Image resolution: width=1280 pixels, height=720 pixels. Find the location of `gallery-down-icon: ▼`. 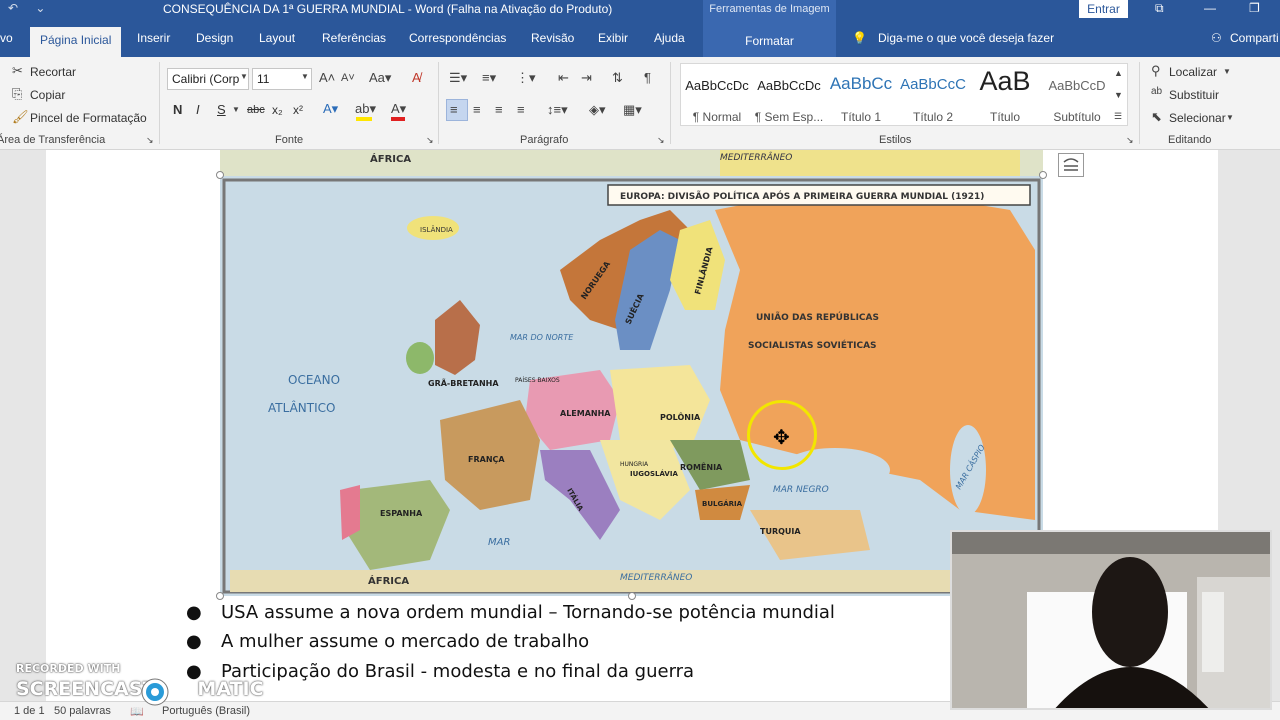

gallery-down-icon: ▼ is located at coordinates (1118, 95).